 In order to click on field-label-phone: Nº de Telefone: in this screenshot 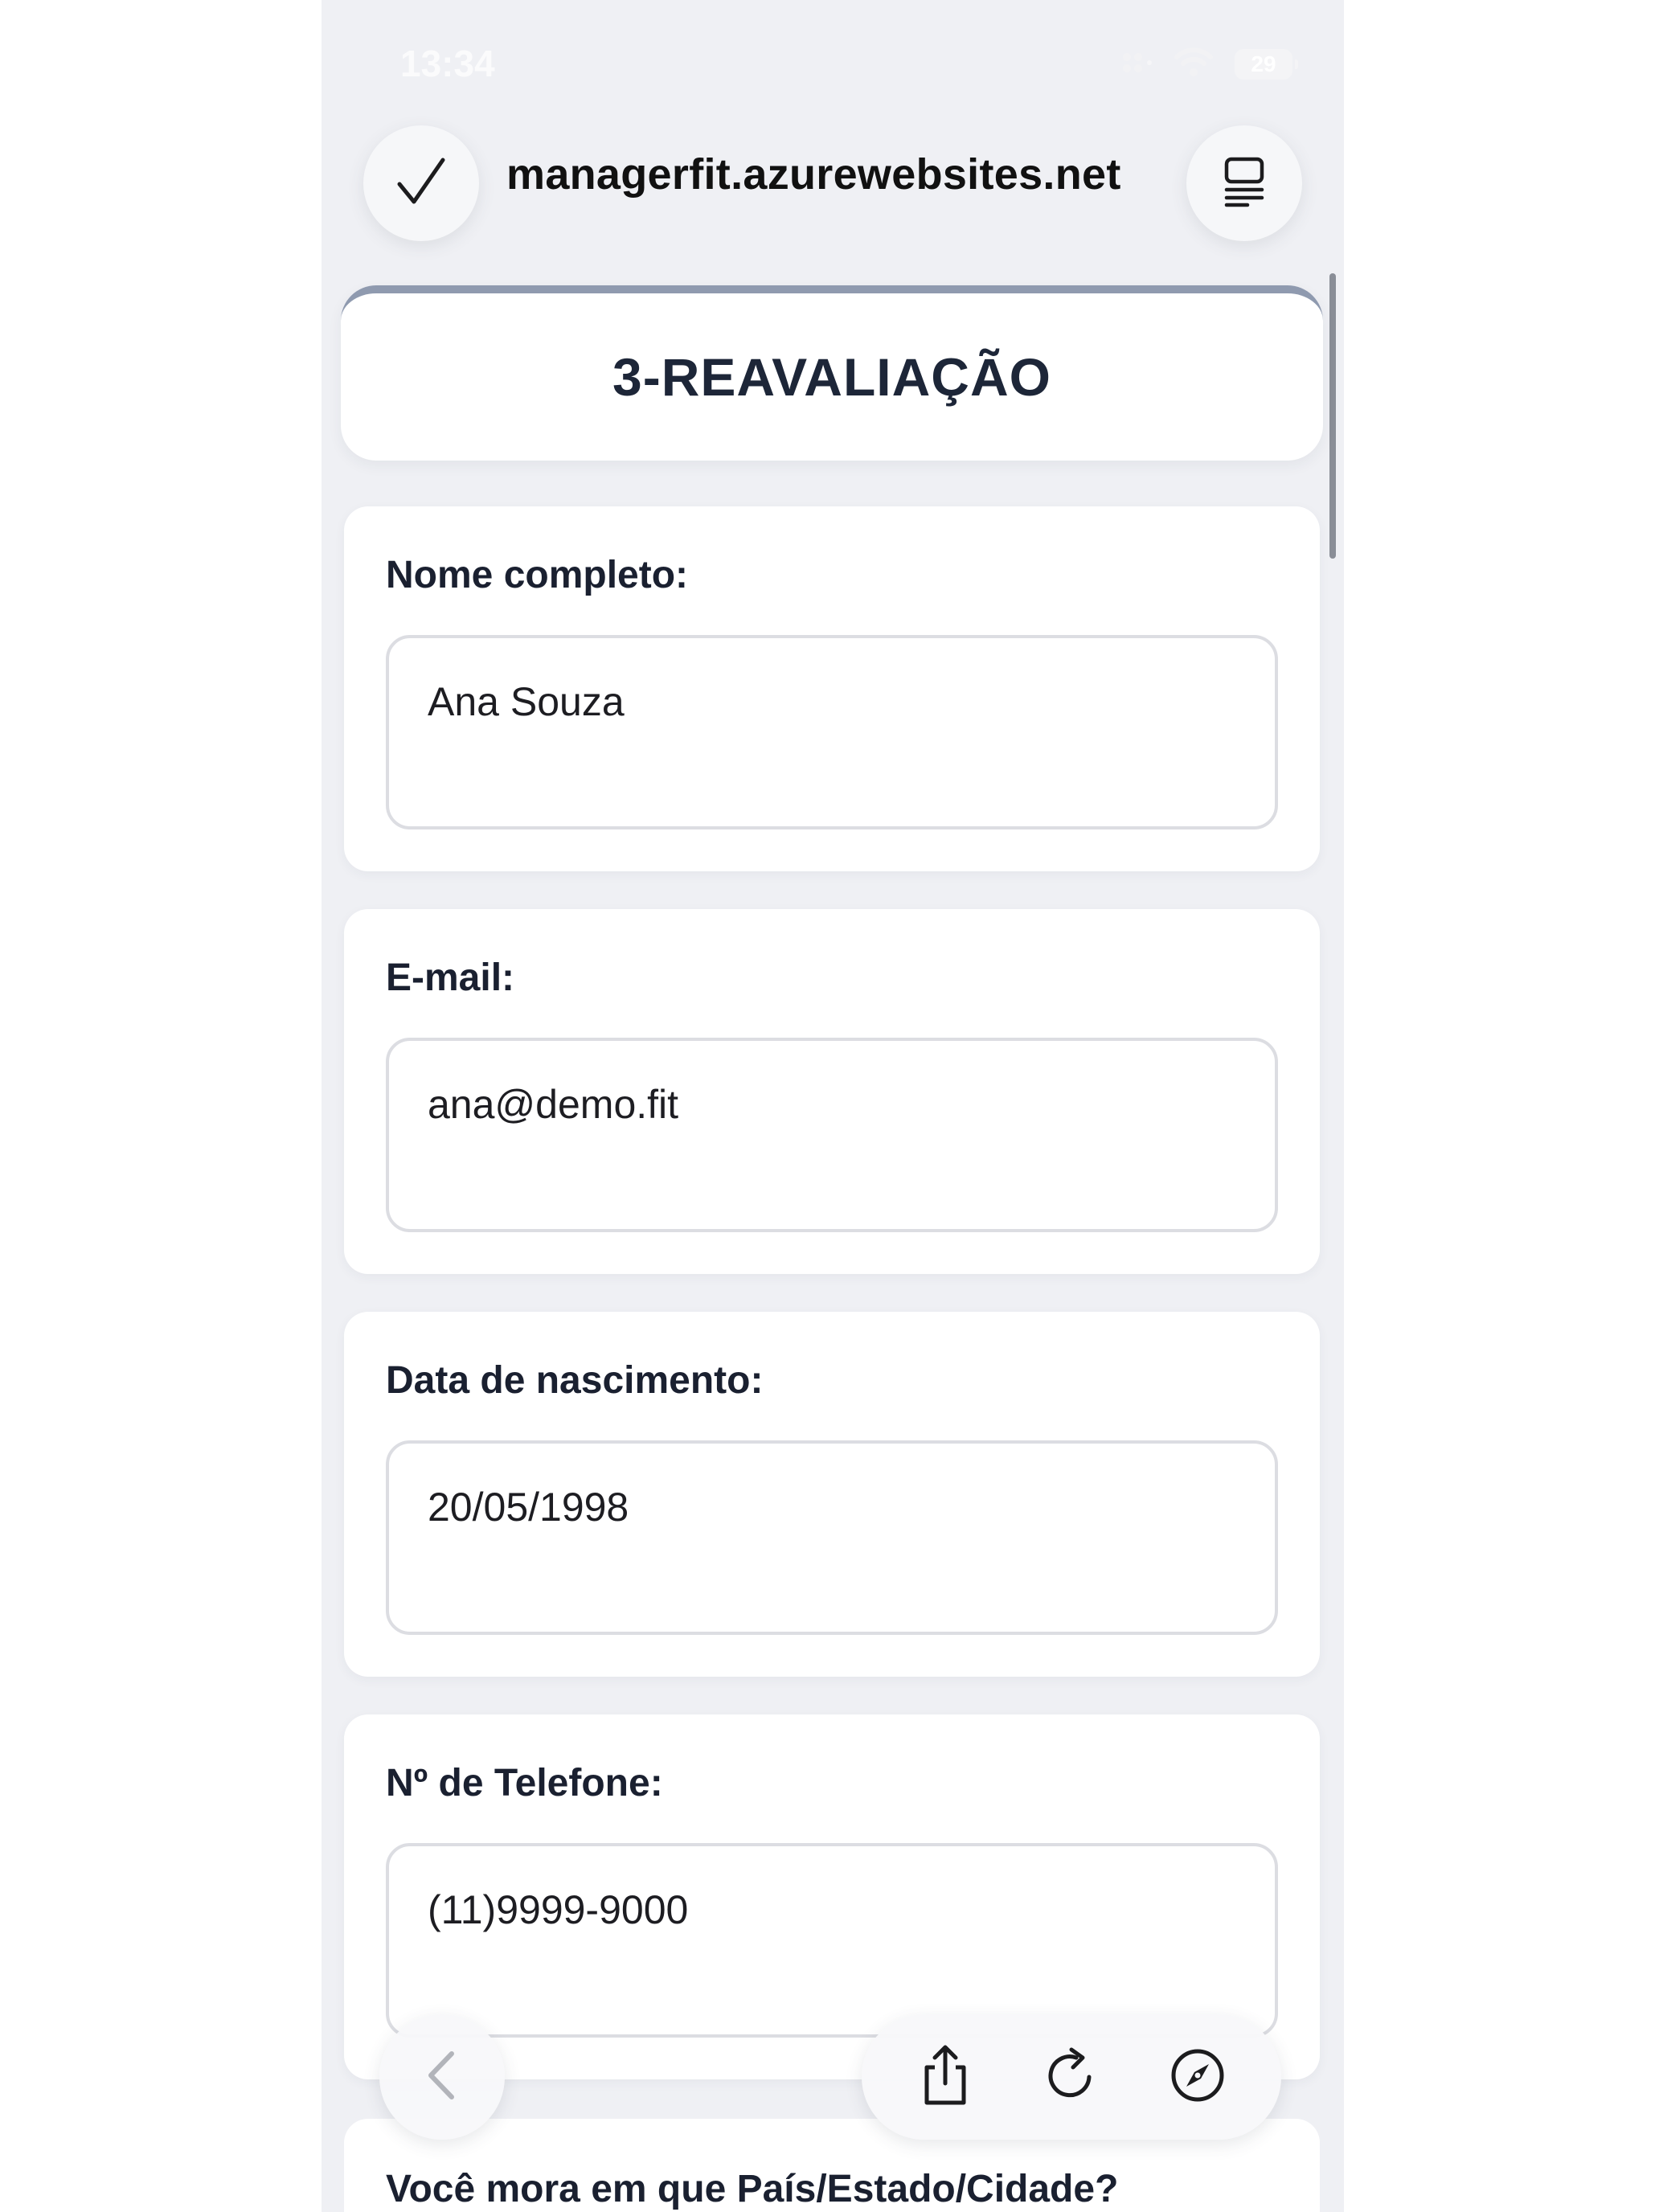, I will do `click(524, 1783)`.